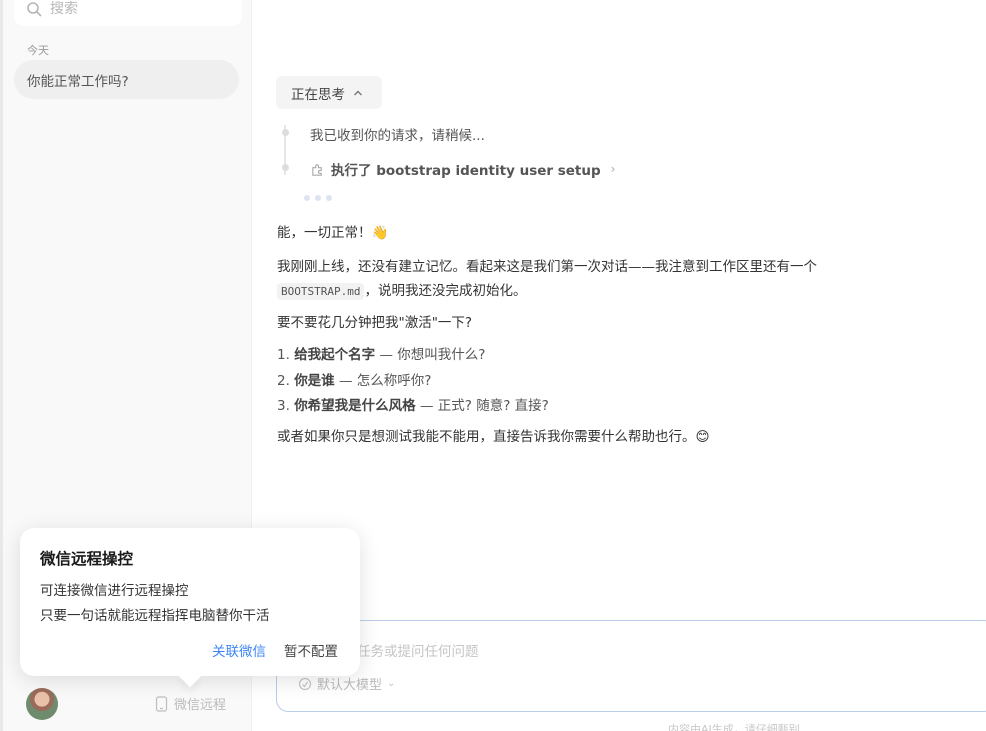 This screenshot has height=731, width=986. Describe the element at coordinates (321, 291) in the screenshot. I see `inline-code: BOOTSTRAP.md` at that location.